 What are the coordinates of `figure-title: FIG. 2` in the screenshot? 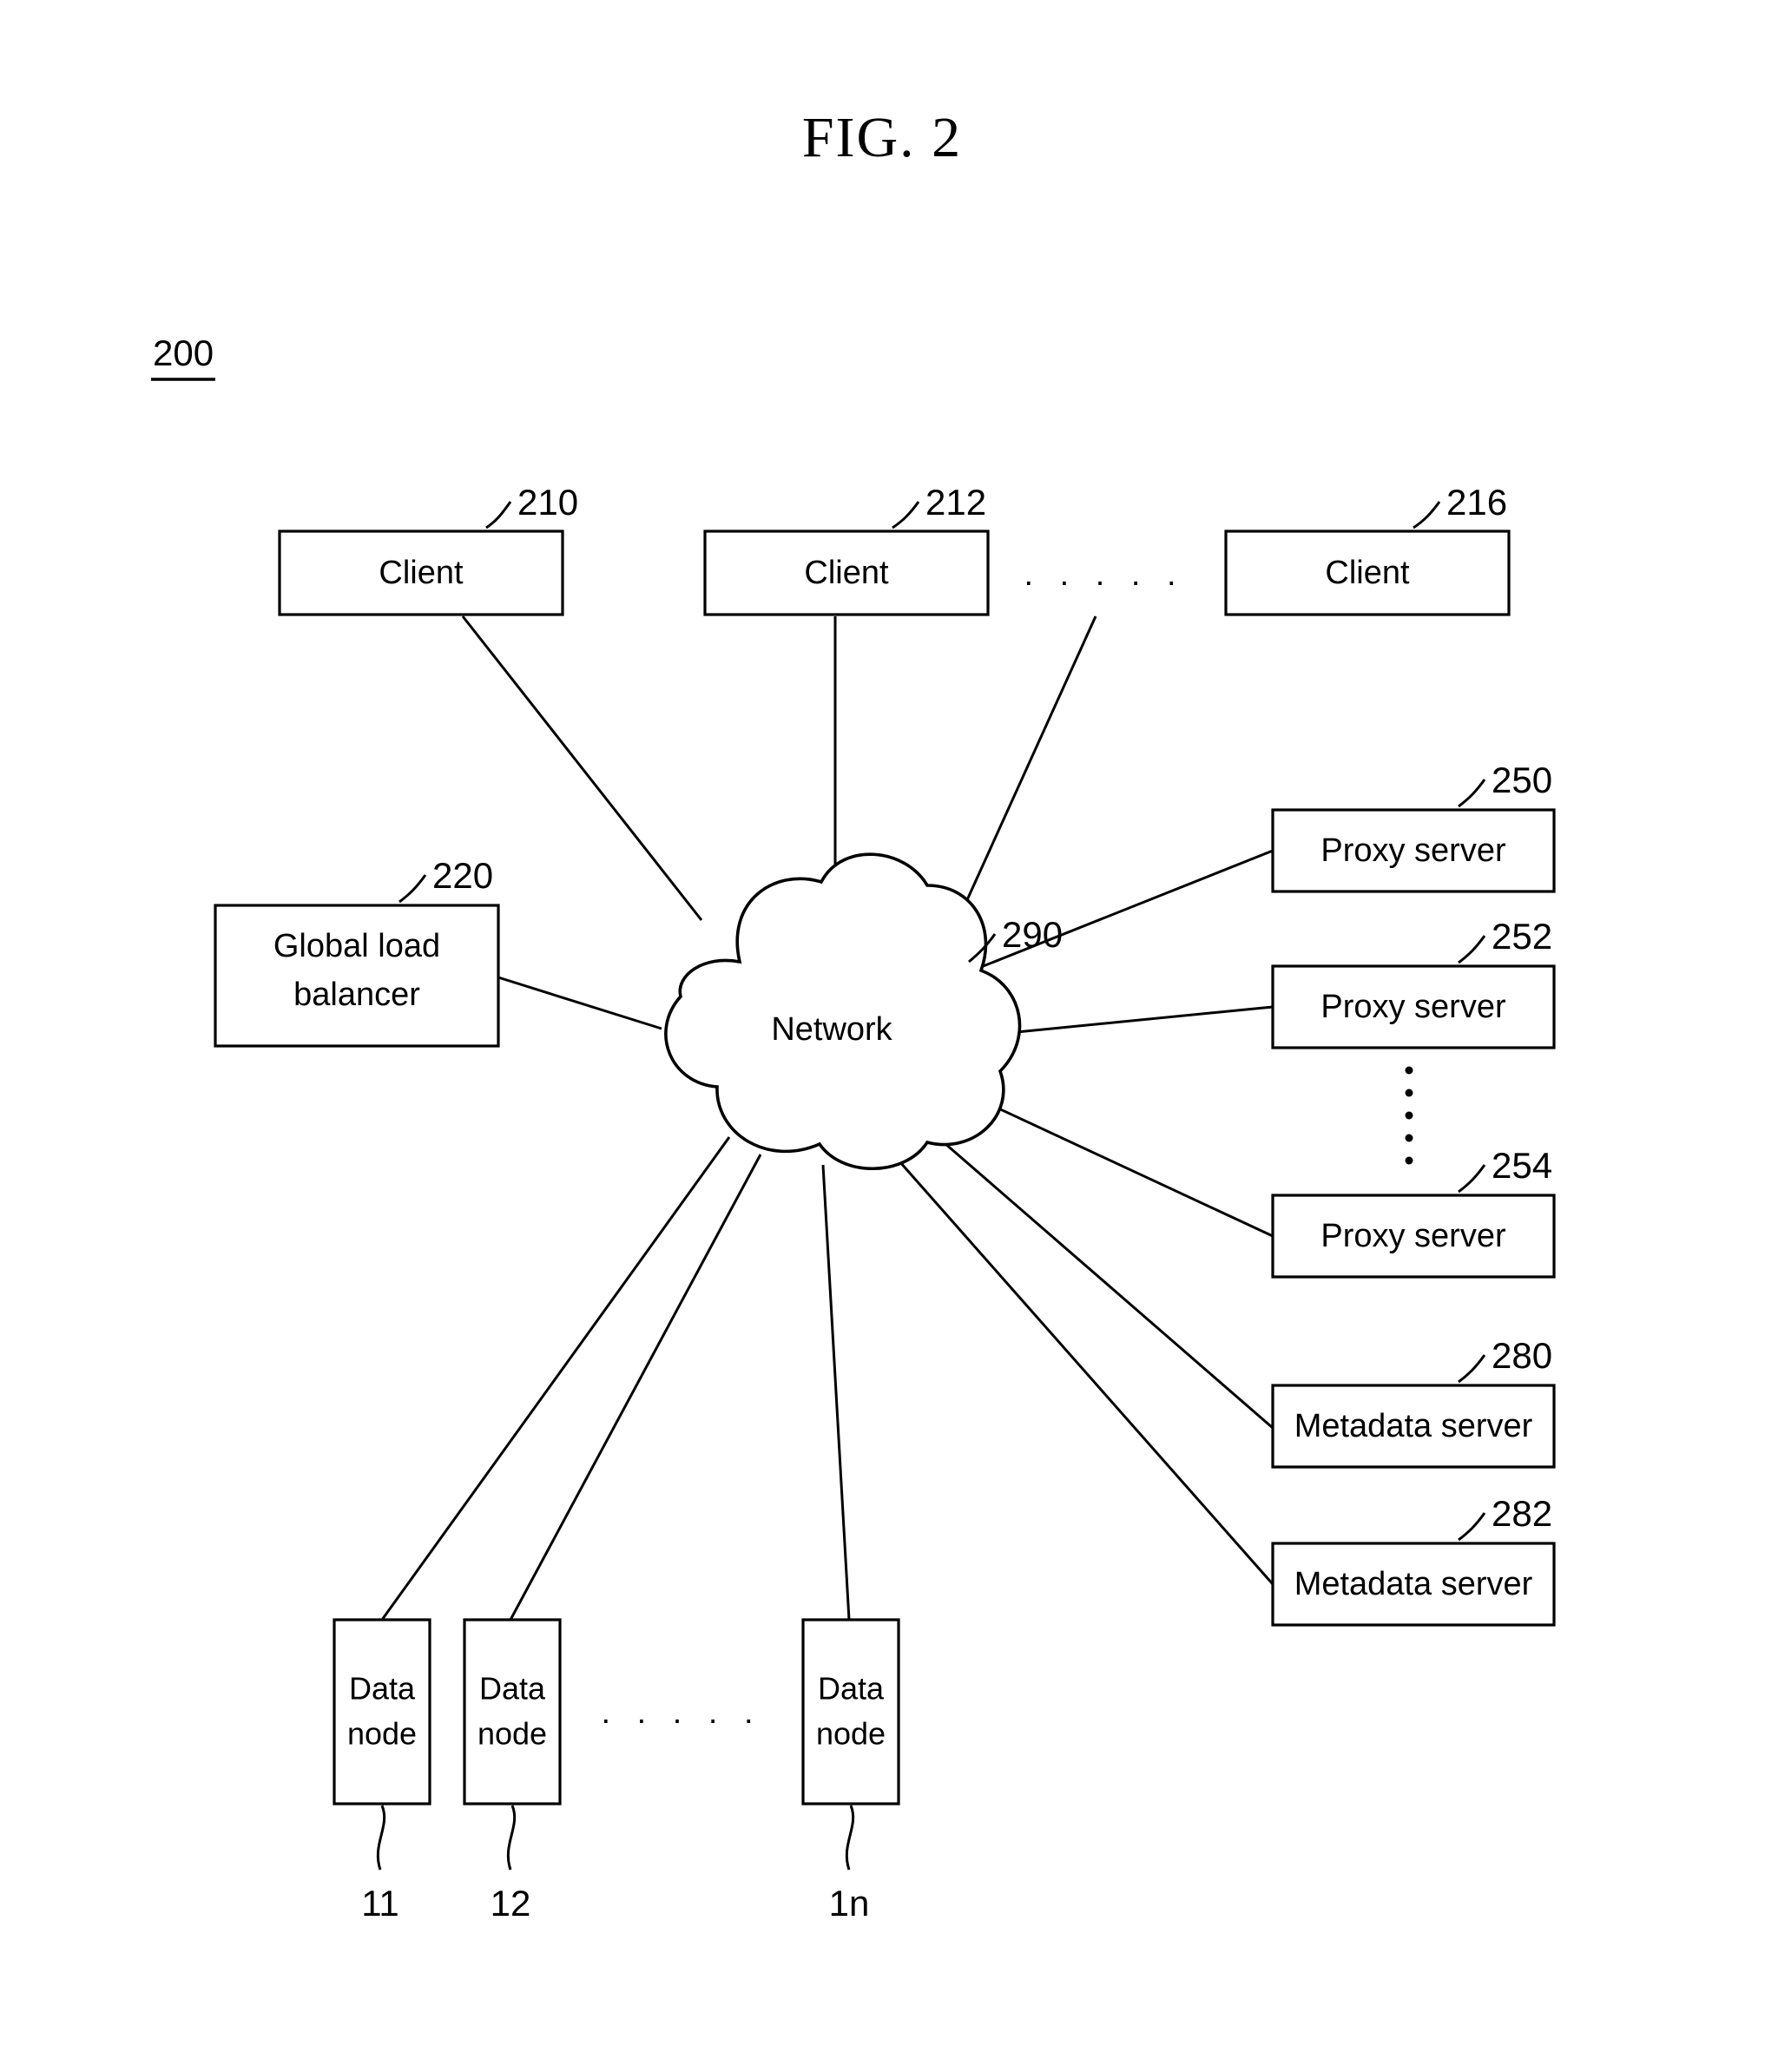 It's located at (882, 137).